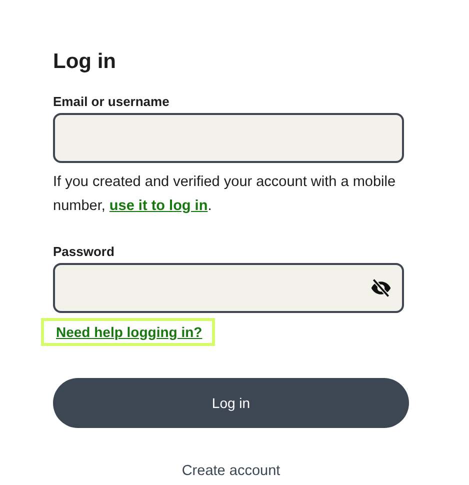  I want to click on help-link: Need help logging in?, so click(128, 332).